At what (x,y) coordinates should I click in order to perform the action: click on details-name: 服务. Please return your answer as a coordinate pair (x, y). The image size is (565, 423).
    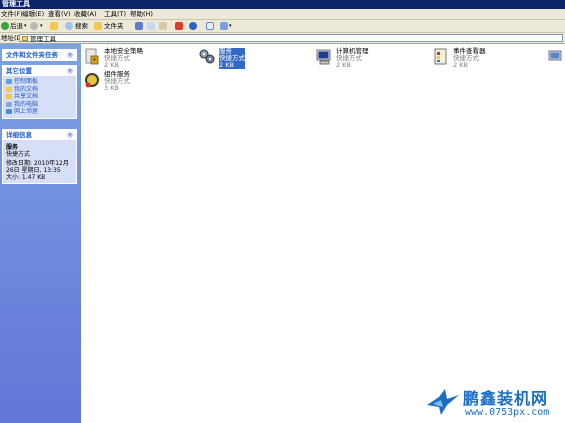
    Looking at the image, I should click on (12, 147).